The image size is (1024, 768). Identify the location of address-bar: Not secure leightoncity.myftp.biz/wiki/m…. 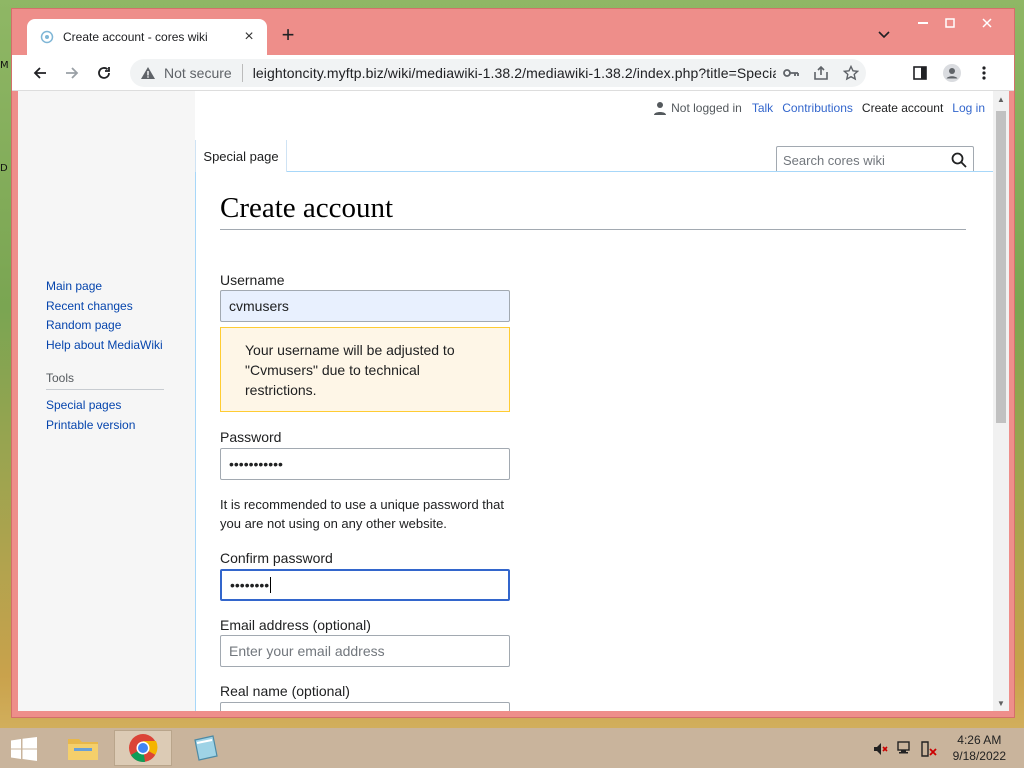
(498, 73).